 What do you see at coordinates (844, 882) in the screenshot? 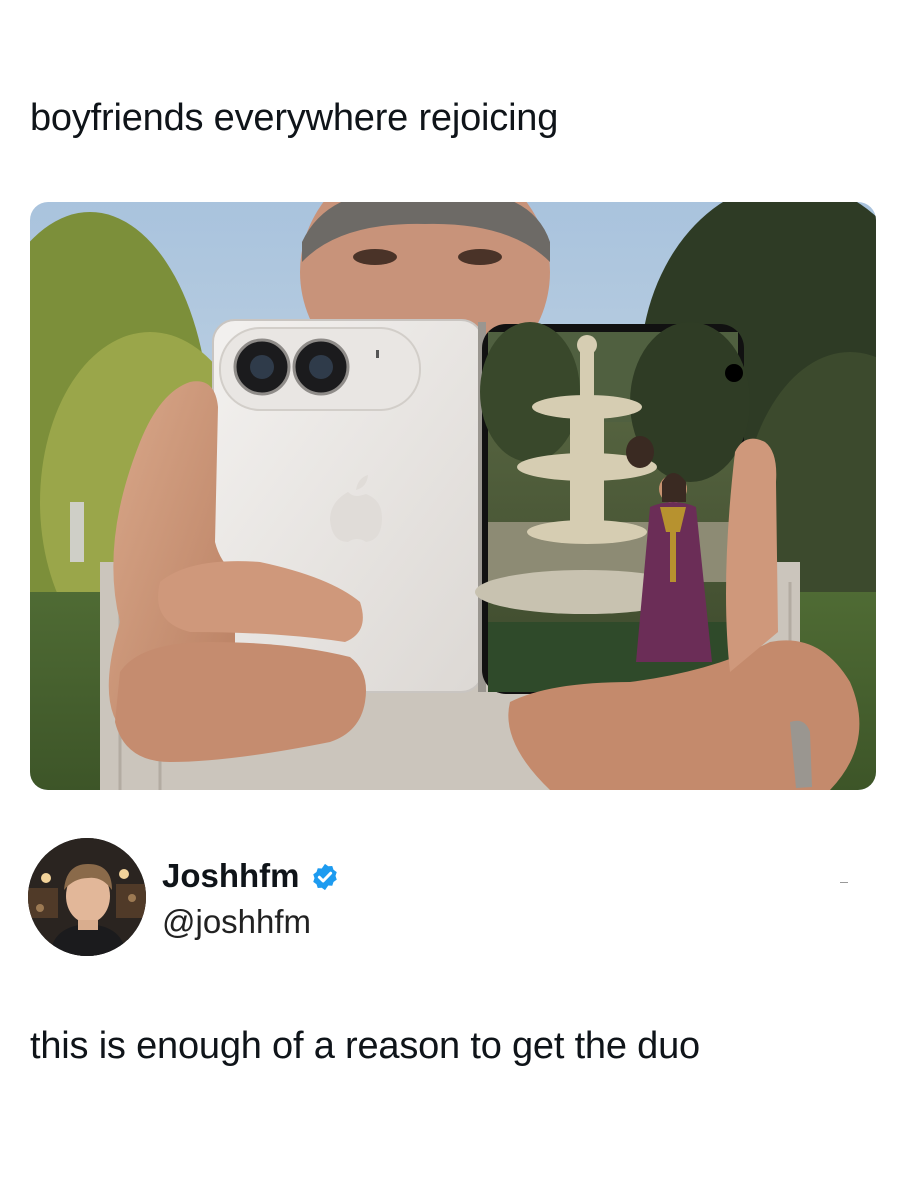
I see `divider` at bounding box center [844, 882].